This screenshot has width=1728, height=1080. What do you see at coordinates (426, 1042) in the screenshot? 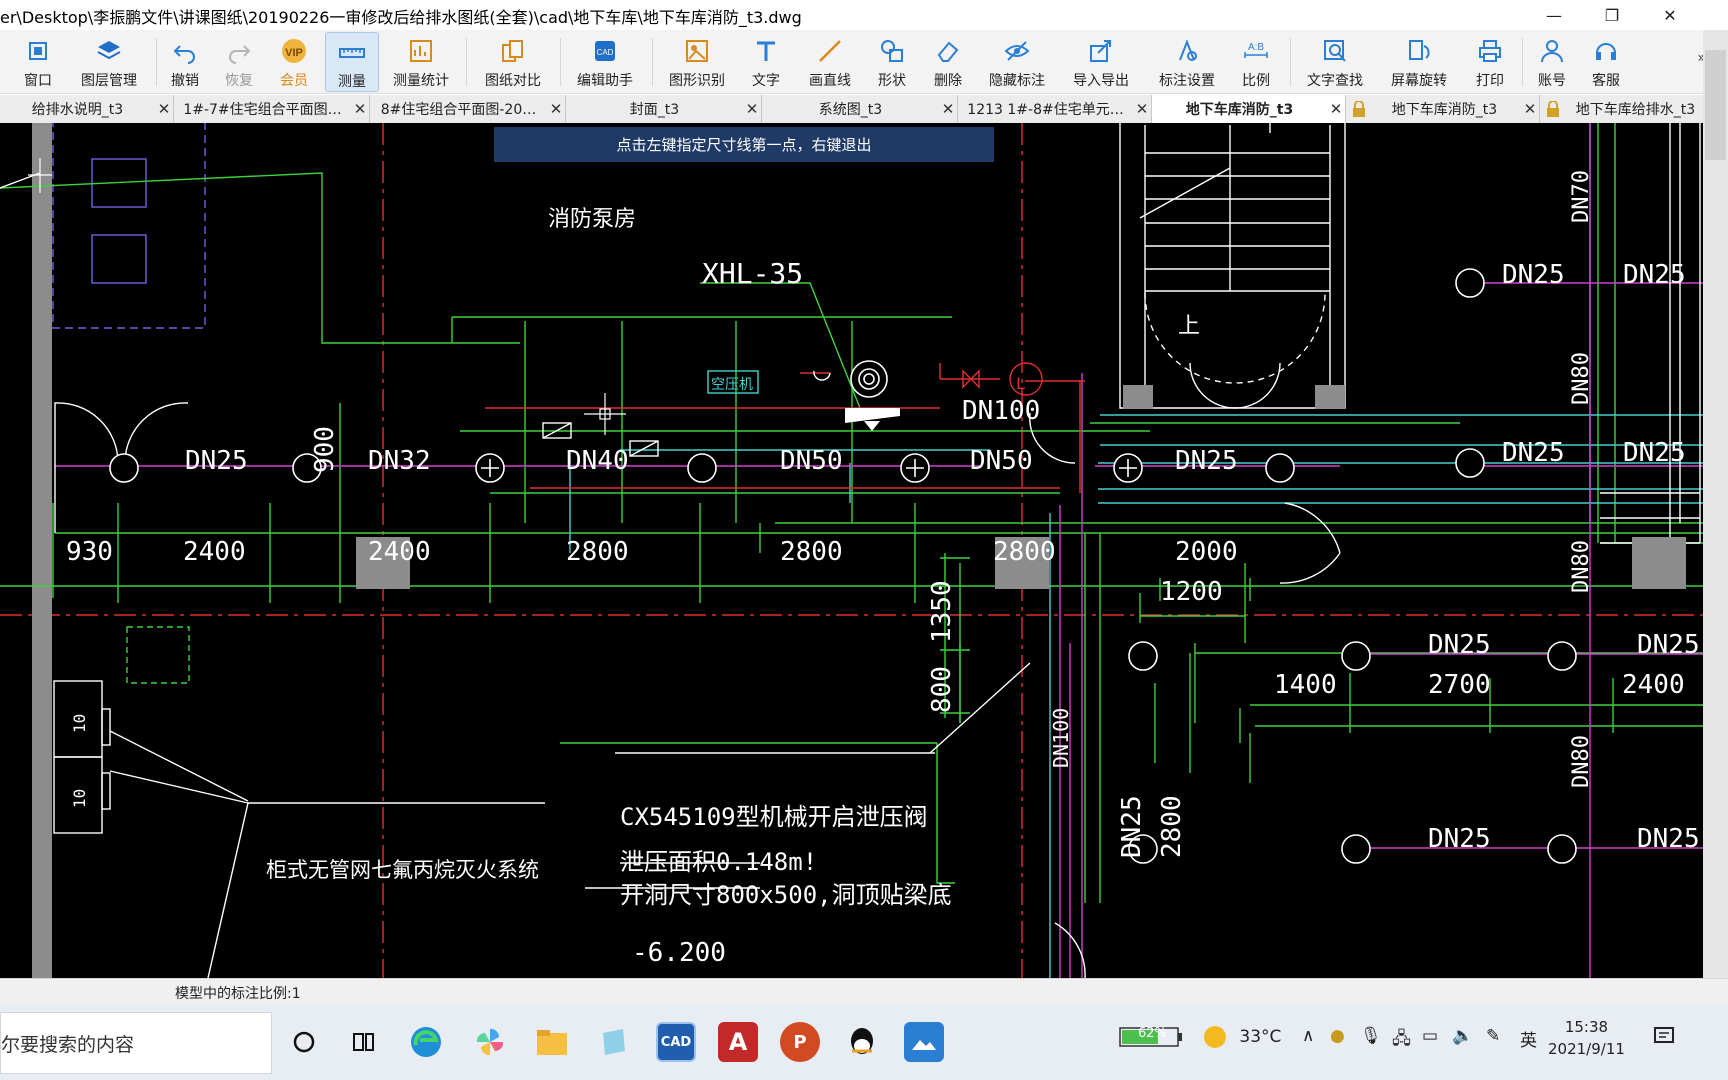
I see `edge-icon` at bounding box center [426, 1042].